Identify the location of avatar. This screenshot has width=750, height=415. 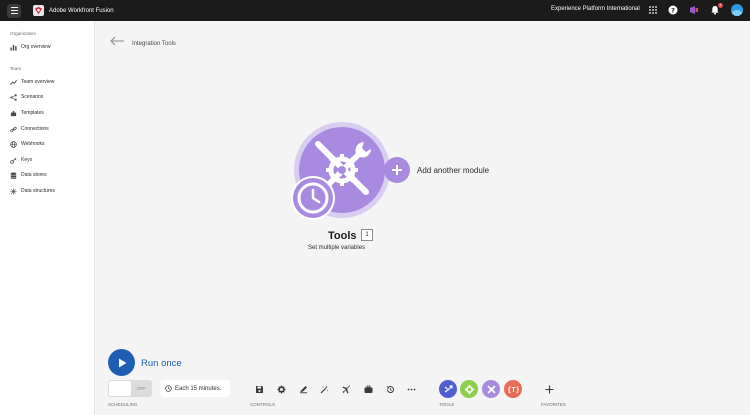
(737, 10).